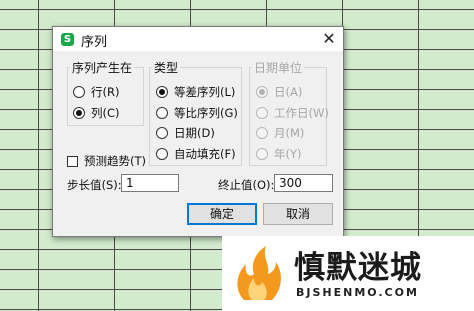 The height and width of the screenshot is (311, 474). Describe the element at coordinates (166, 68) in the screenshot. I see `type-legend: 类型` at that location.